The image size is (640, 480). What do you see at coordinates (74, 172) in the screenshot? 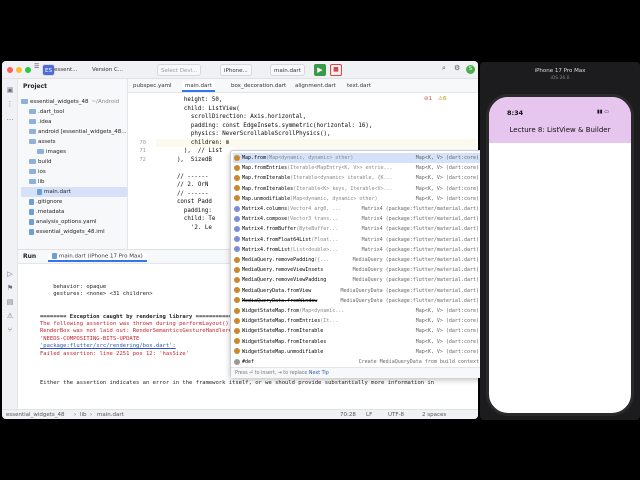
I see `tree-item: ios` at bounding box center [74, 172].